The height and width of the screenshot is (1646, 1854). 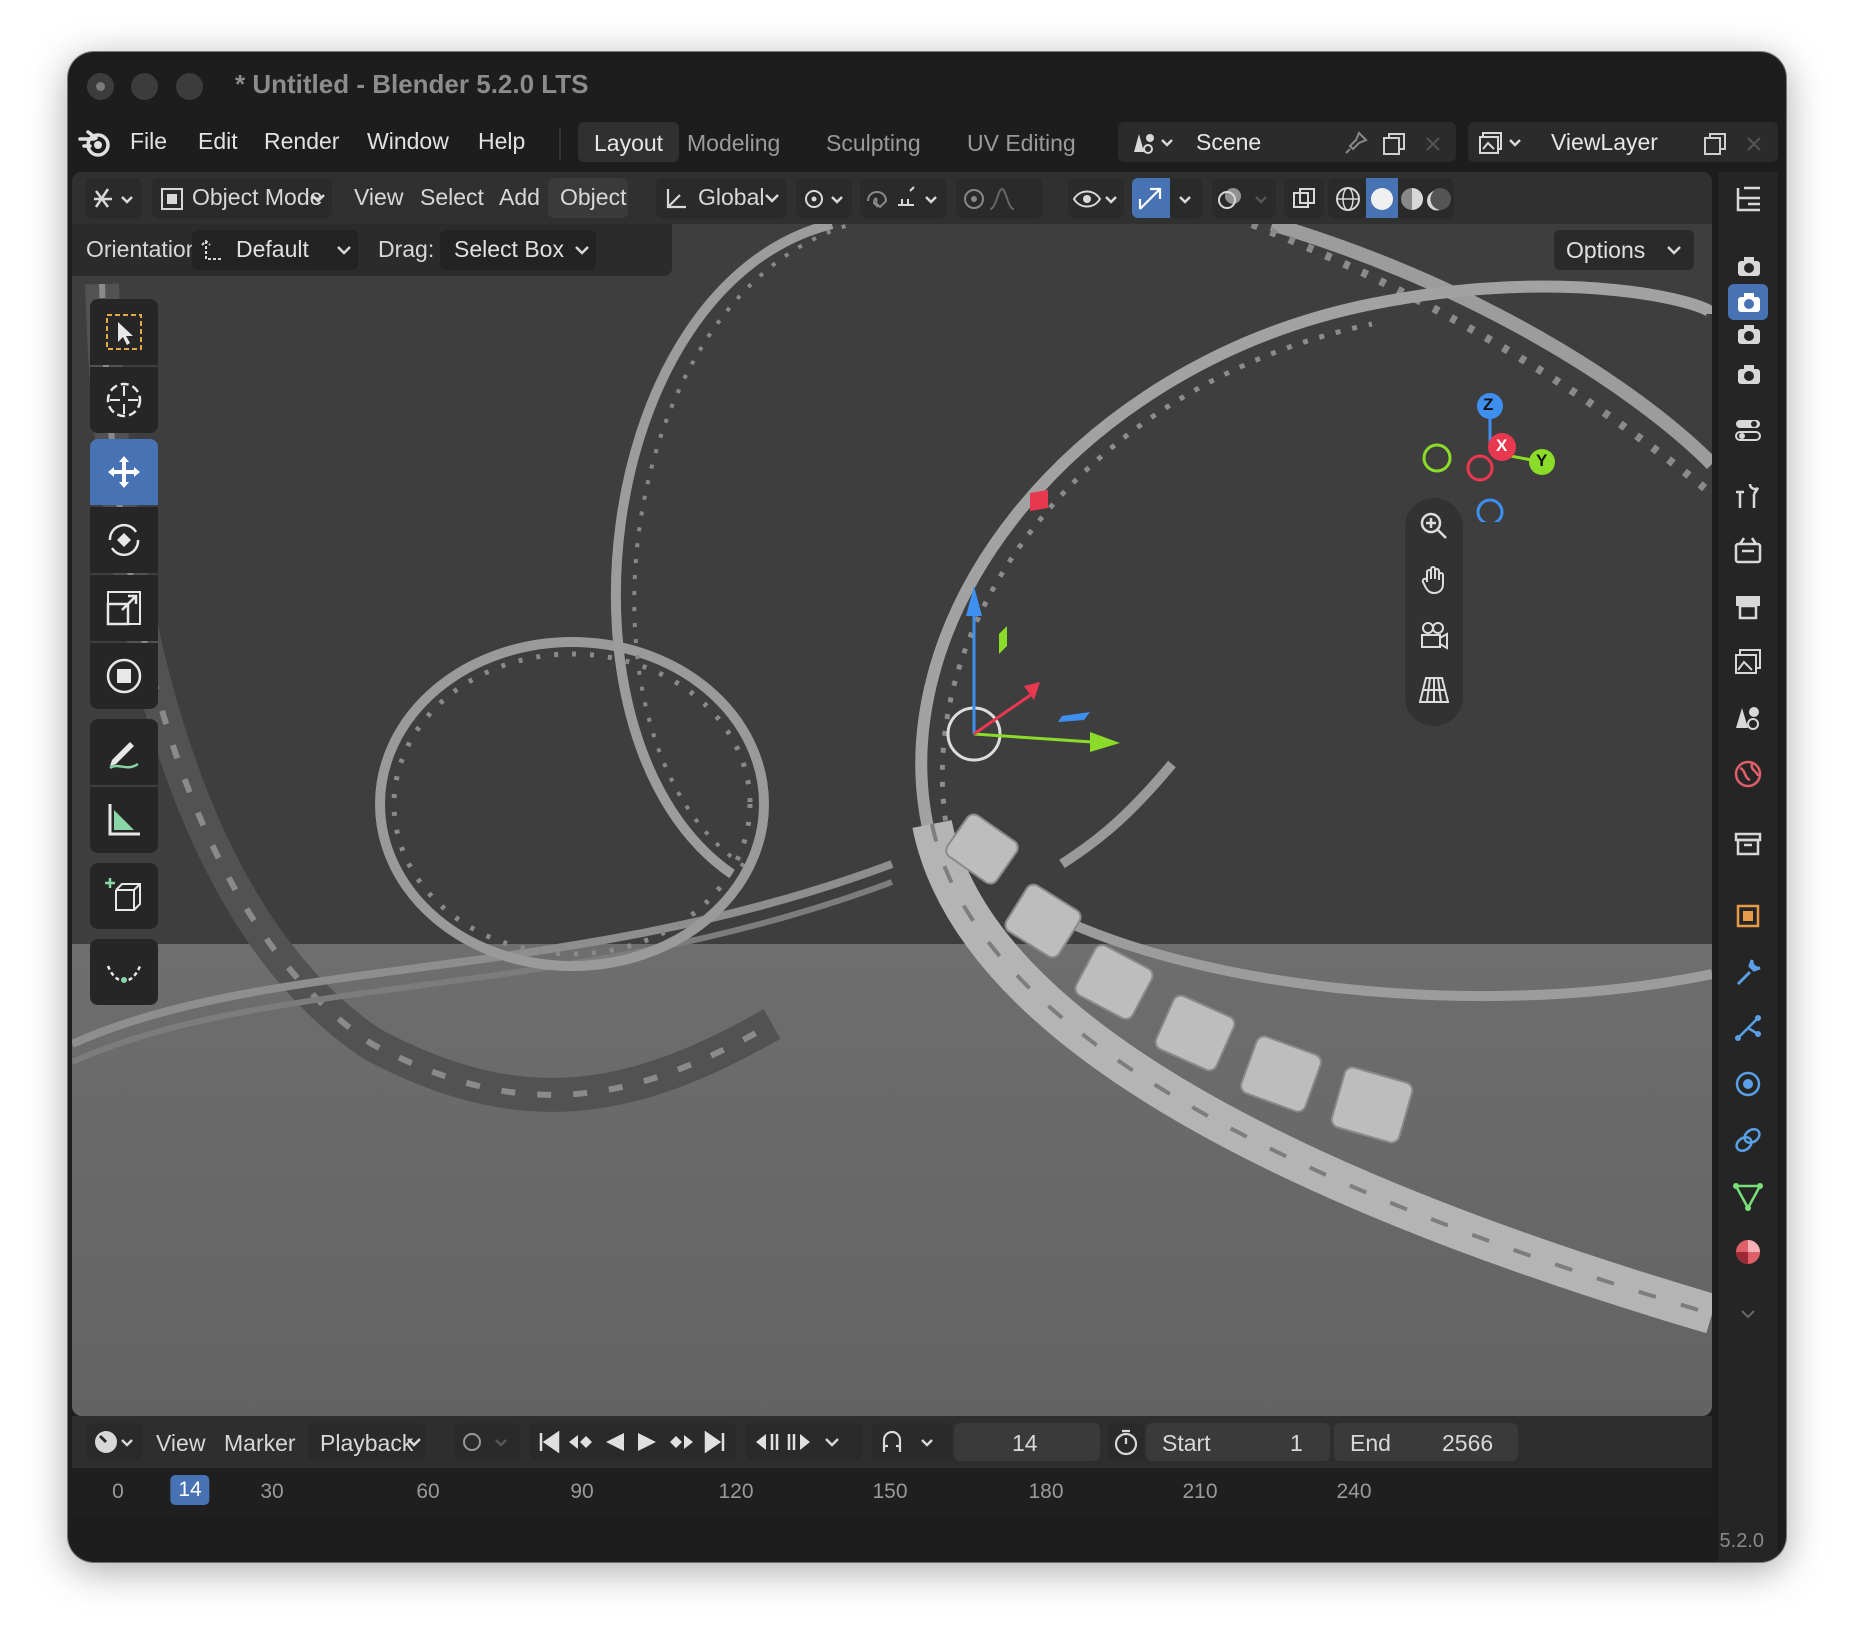 What do you see at coordinates (180, 1443) in the screenshot?
I see `timeline-menu-view: View` at bounding box center [180, 1443].